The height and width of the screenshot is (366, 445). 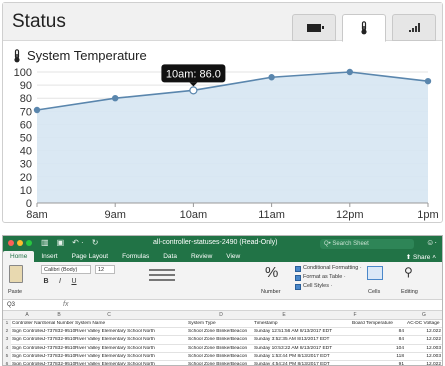 What do you see at coordinates (355, 315) in the screenshot?
I see `column-header-f: F` at bounding box center [355, 315].